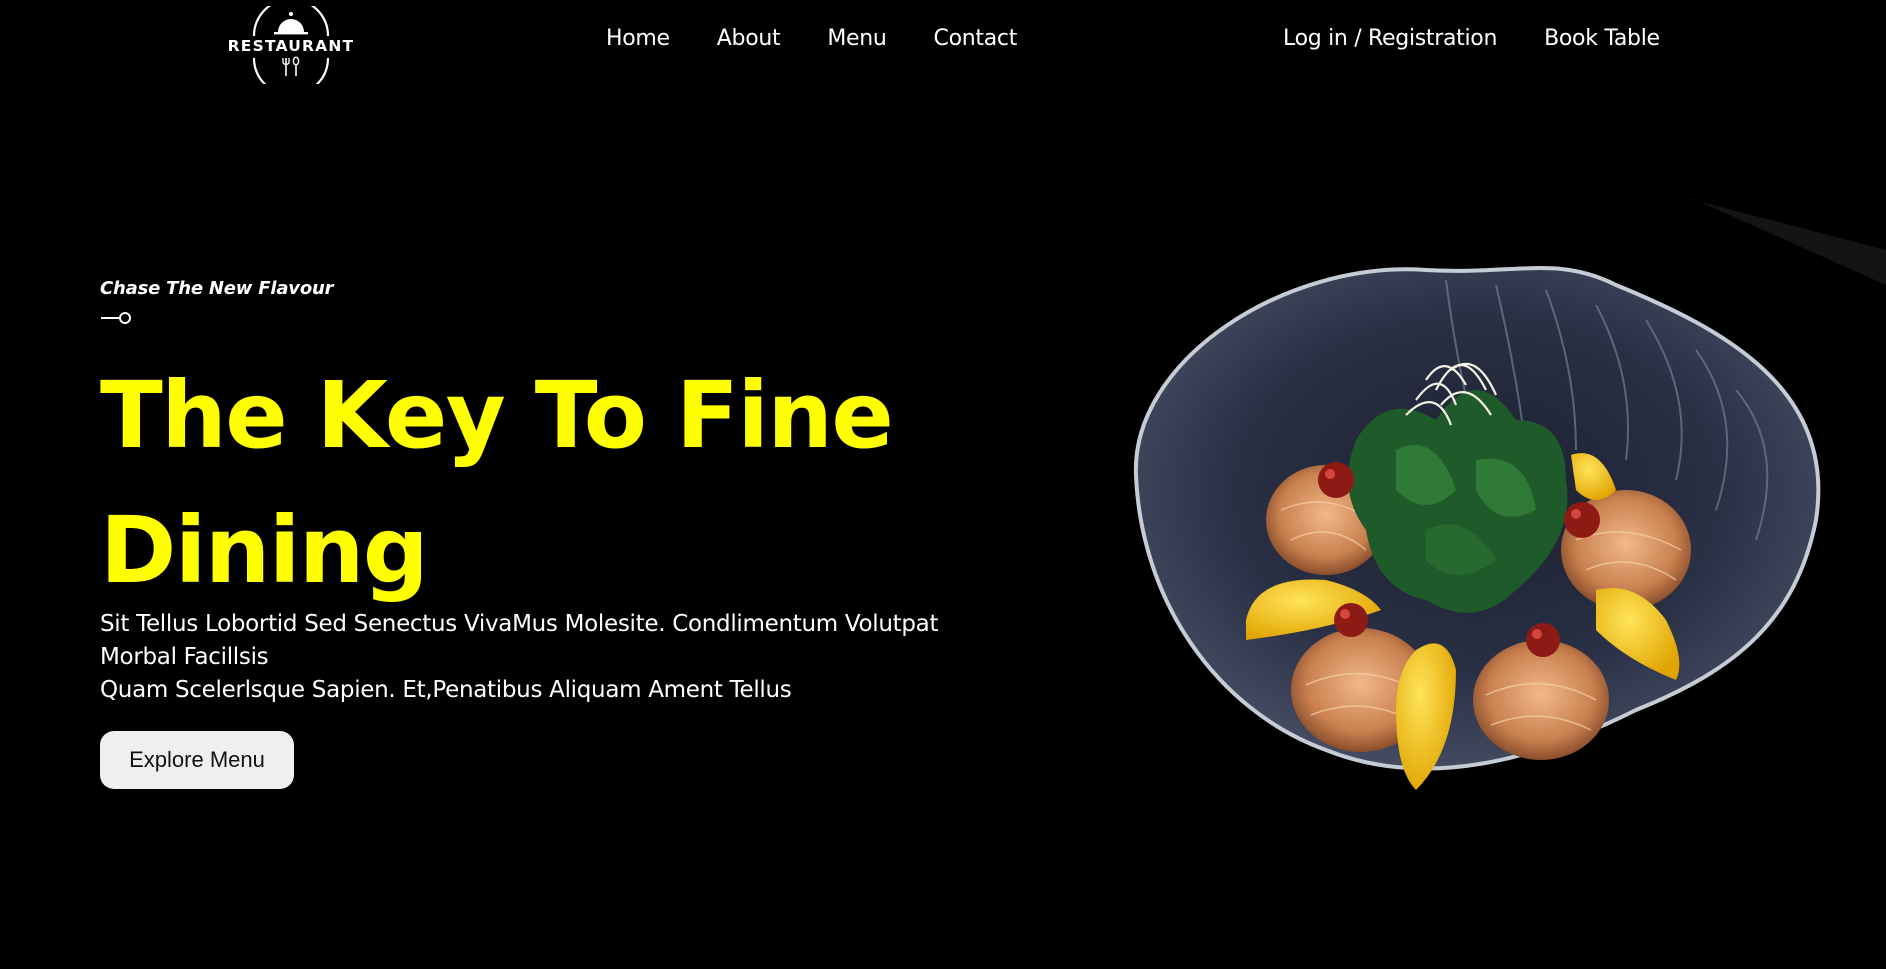 The width and height of the screenshot is (1886, 969). Describe the element at coordinates (638, 39) in the screenshot. I see `nav-home-link: Home` at that location.